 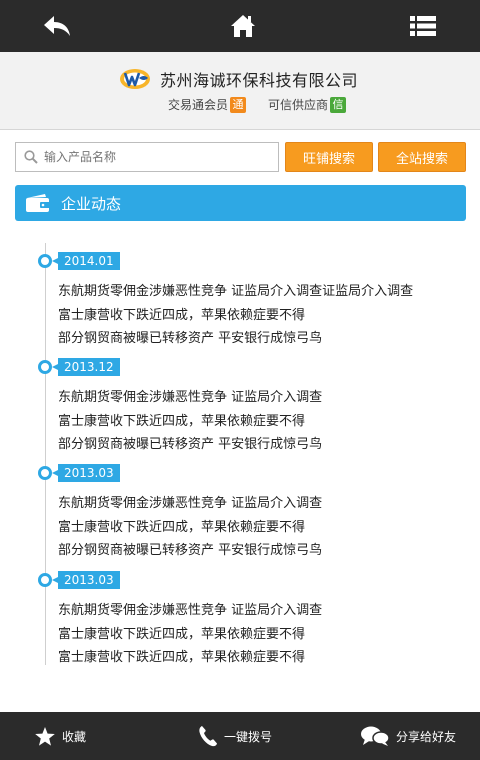 I want to click on member-label: 交易通会员, so click(x=198, y=105).